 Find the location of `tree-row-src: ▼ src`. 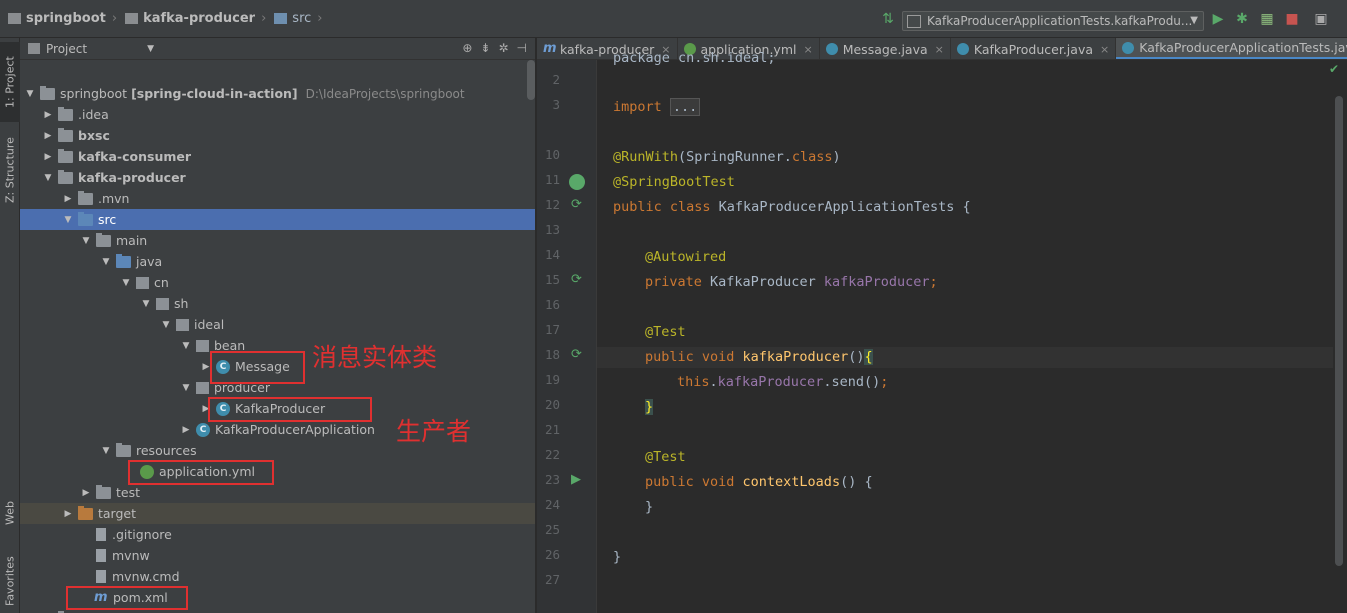

tree-row-src: ▼ src is located at coordinates (277, 219).